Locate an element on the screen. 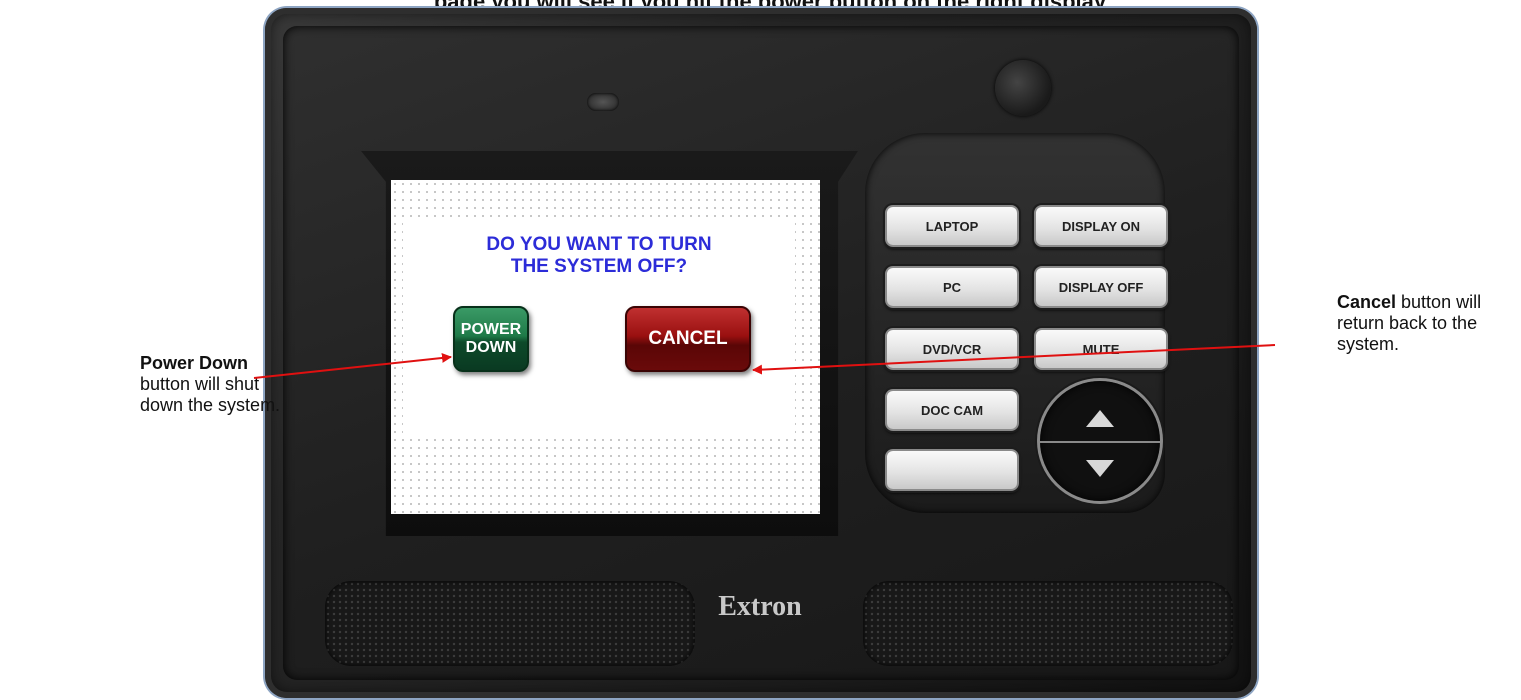 This screenshot has width=1521, height=700. annotation-arrows is located at coordinates (764, 361).